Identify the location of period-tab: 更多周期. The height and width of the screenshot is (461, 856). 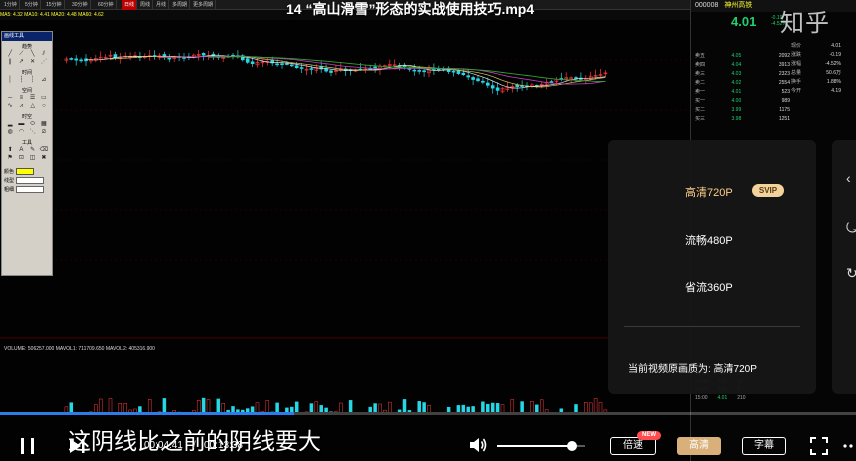
(204, 5).